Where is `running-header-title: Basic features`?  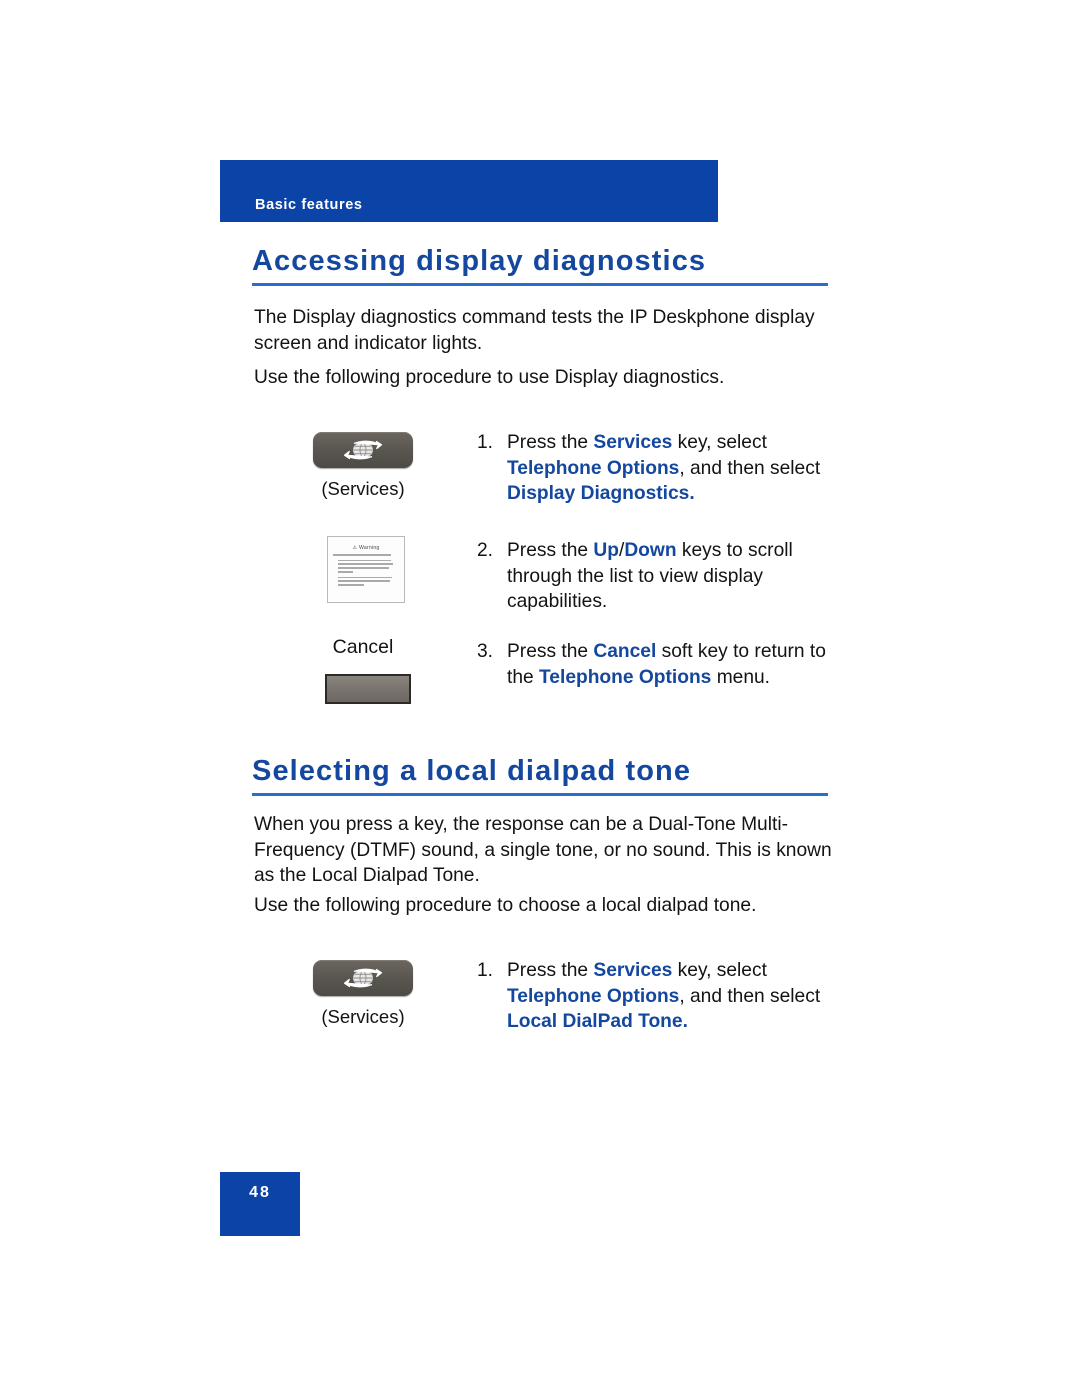
running-header-title: Basic features is located at coordinates (309, 205).